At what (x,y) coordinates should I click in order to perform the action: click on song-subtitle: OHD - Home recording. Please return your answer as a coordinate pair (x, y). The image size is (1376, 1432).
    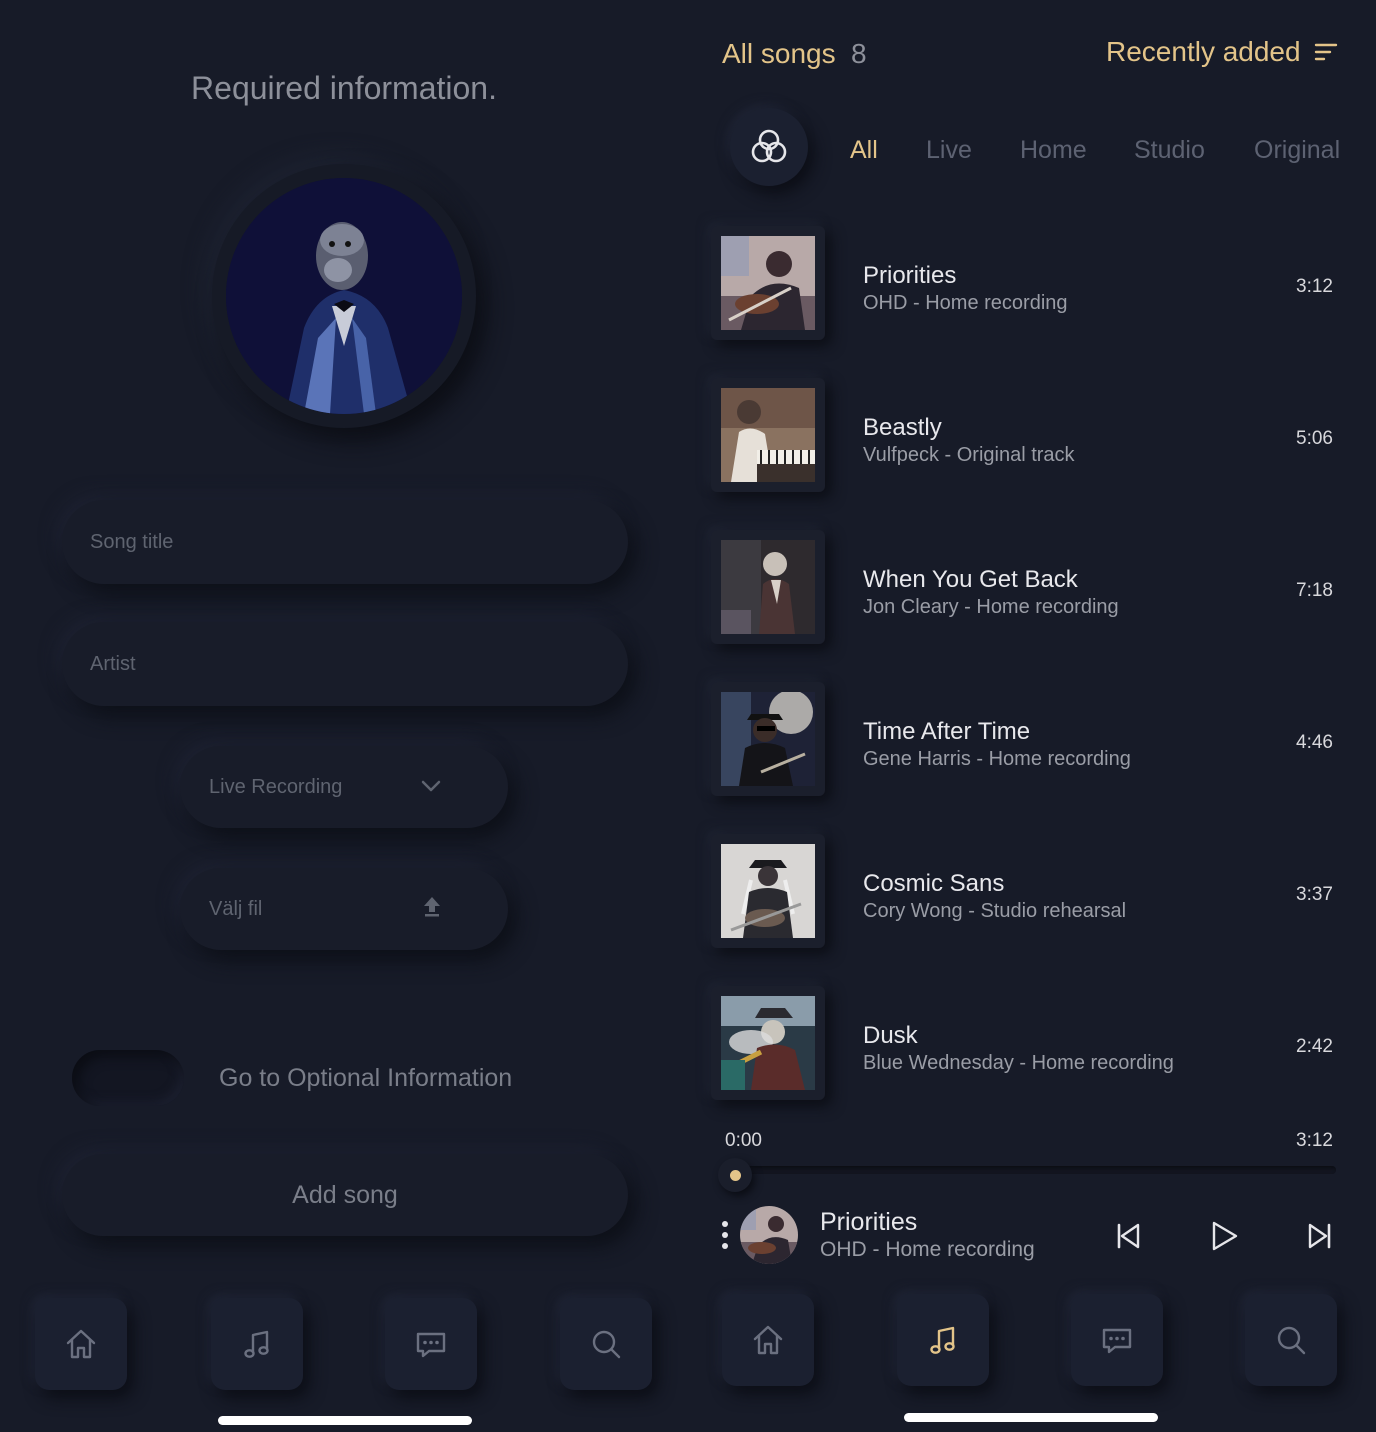
    Looking at the image, I should click on (965, 303).